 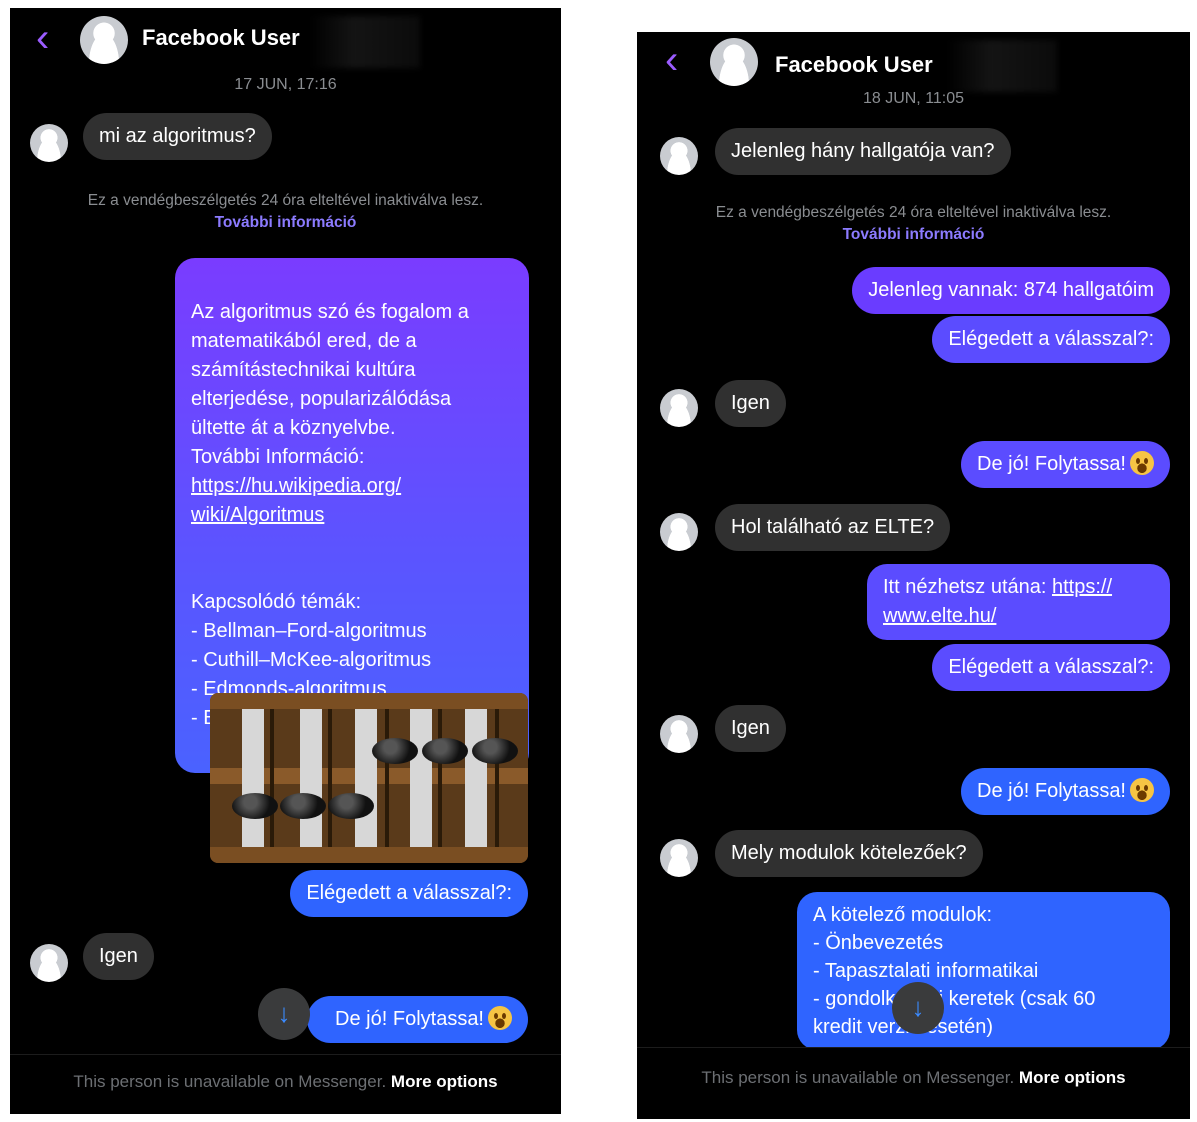 What do you see at coordinates (1011, 290) in the screenshot?
I see `outgoing-message: Jelenleg vannak: 874 hallgatóim` at bounding box center [1011, 290].